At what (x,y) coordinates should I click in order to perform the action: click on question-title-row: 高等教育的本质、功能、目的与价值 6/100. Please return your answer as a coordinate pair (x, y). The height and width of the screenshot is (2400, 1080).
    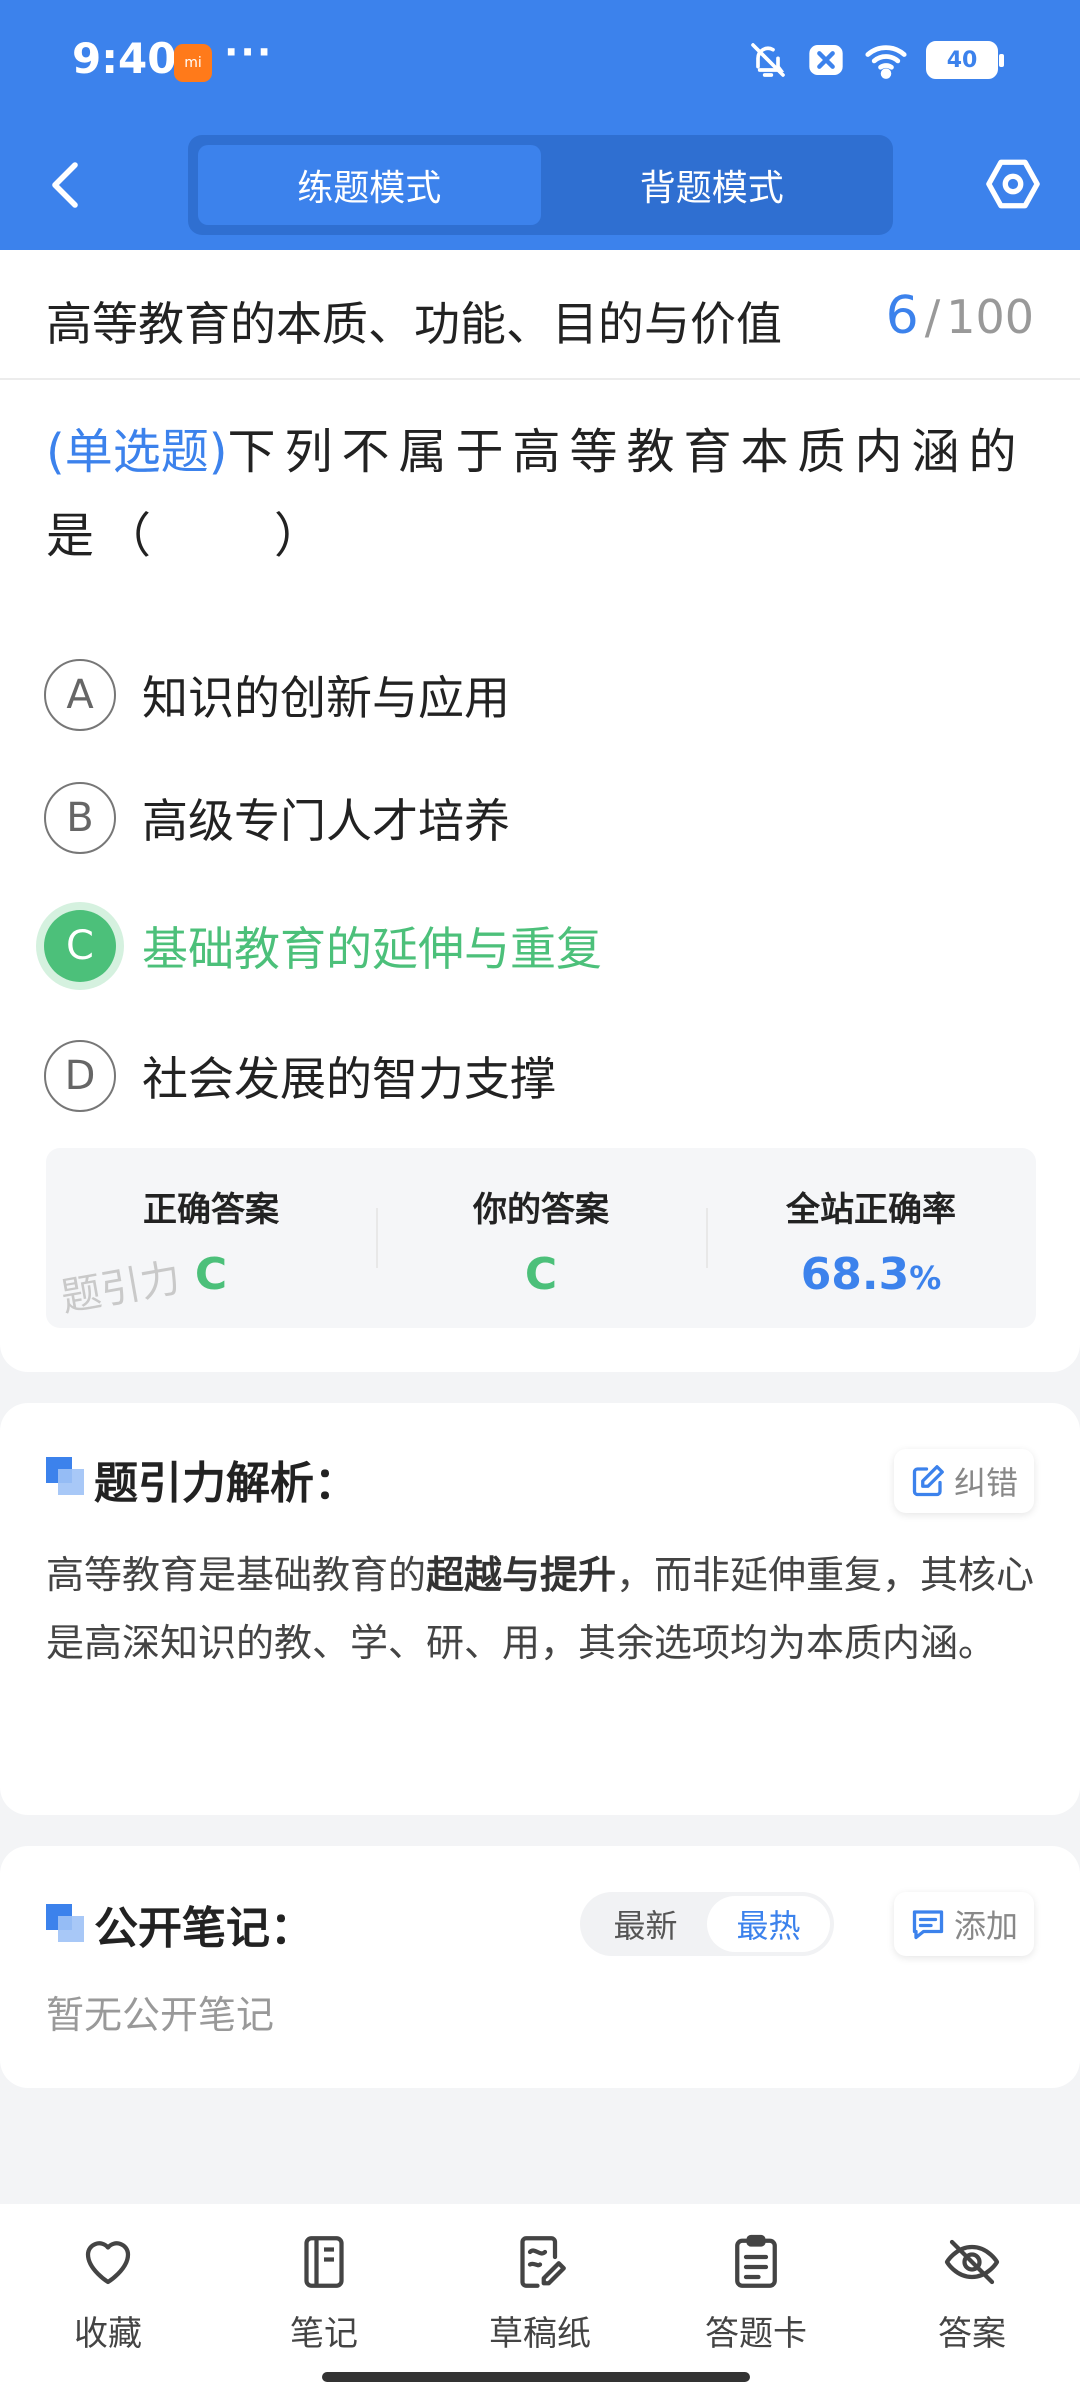
    Looking at the image, I should click on (540, 315).